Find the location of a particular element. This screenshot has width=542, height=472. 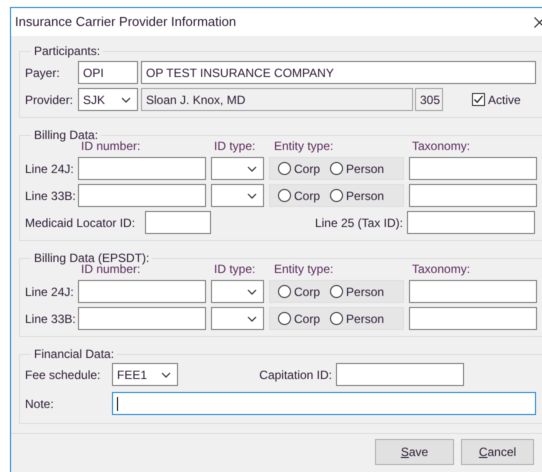

group-title: Billing Data (EPSDT): is located at coordinates (91, 257).